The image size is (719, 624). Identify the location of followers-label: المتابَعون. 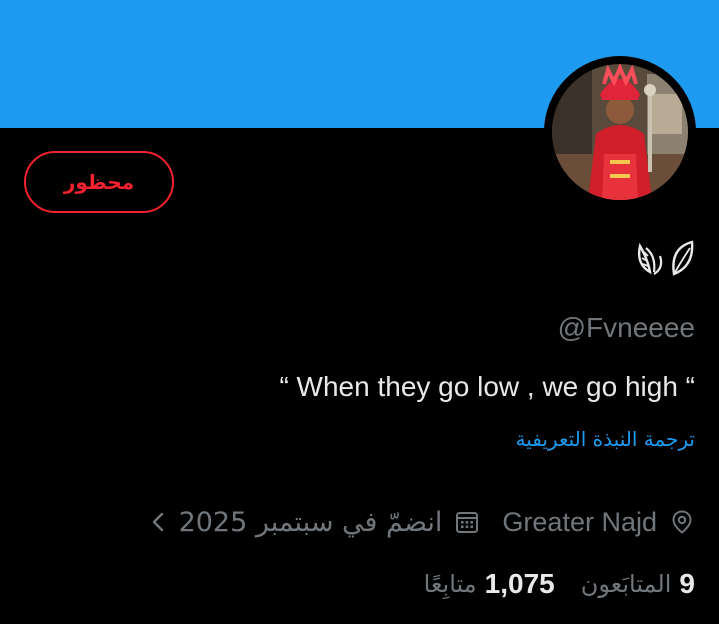
(626, 584).